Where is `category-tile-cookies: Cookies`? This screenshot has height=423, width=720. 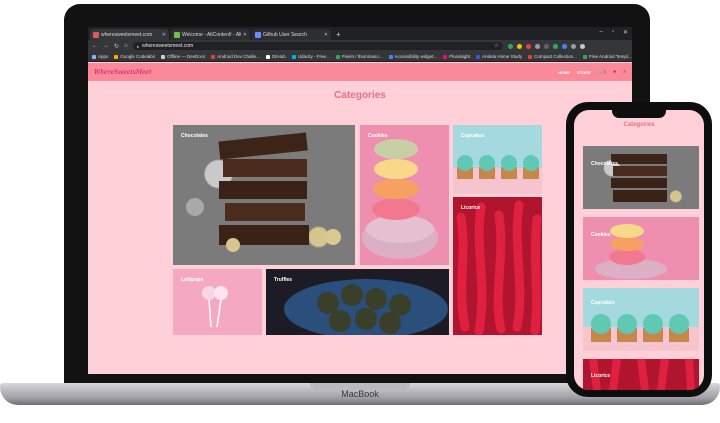 category-tile-cookies: Cookies is located at coordinates (404, 195).